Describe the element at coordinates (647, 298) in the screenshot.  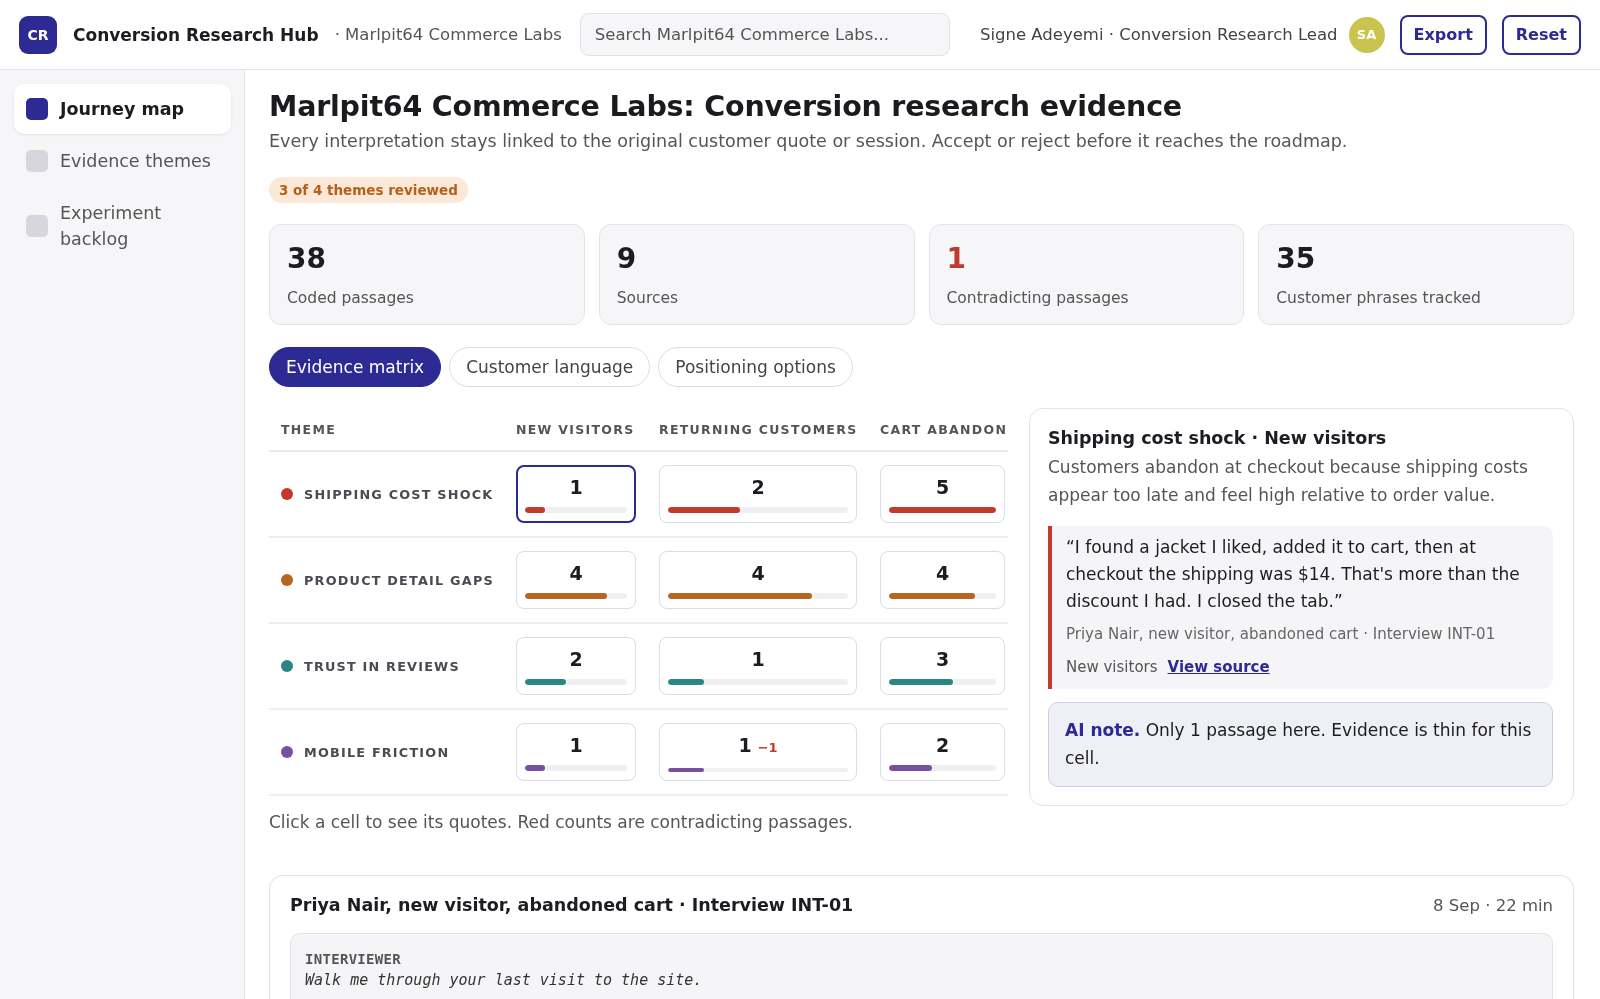
I see `stat-label: Sources` at that location.